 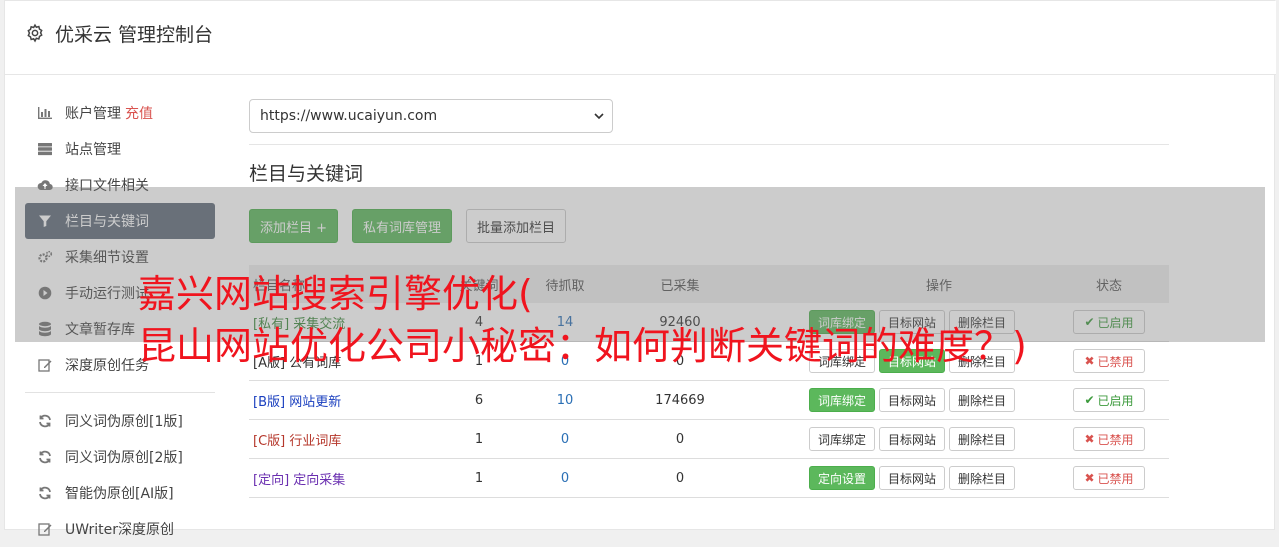 I want to click on headline-line-1: 嘉兴网站搜索引擎优化(, so click(x=335, y=294).